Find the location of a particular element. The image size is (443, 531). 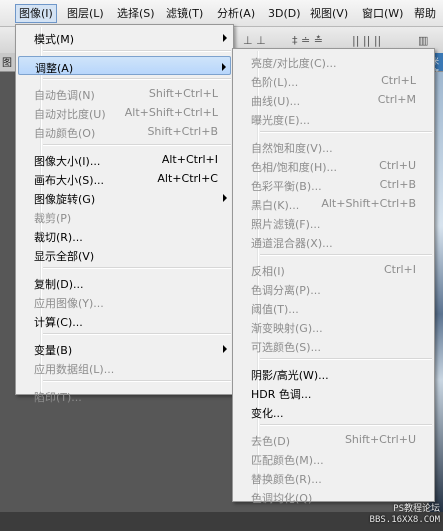

menu-item: 画布大小(S)... Alt+Ctrl+C is located at coordinates (124, 178).